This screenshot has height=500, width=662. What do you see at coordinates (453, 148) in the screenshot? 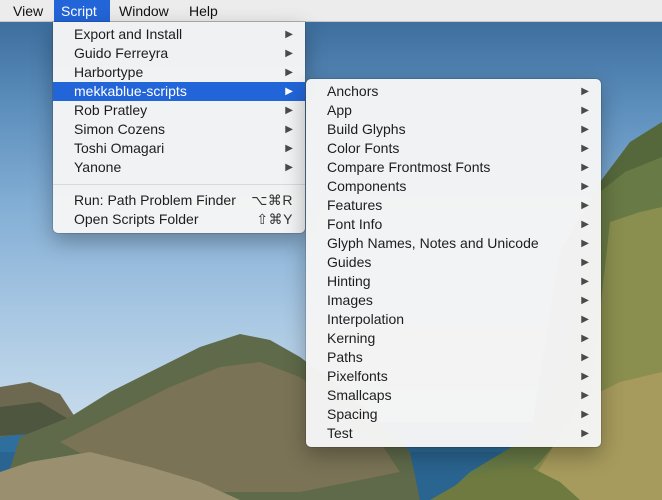
I see `submenu-item-color-fonts: Color Fonts ▶` at bounding box center [453, 148].